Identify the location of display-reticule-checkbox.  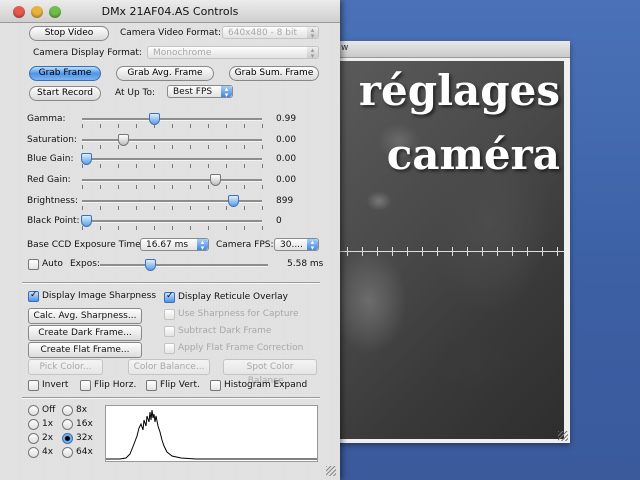
(169, 297).